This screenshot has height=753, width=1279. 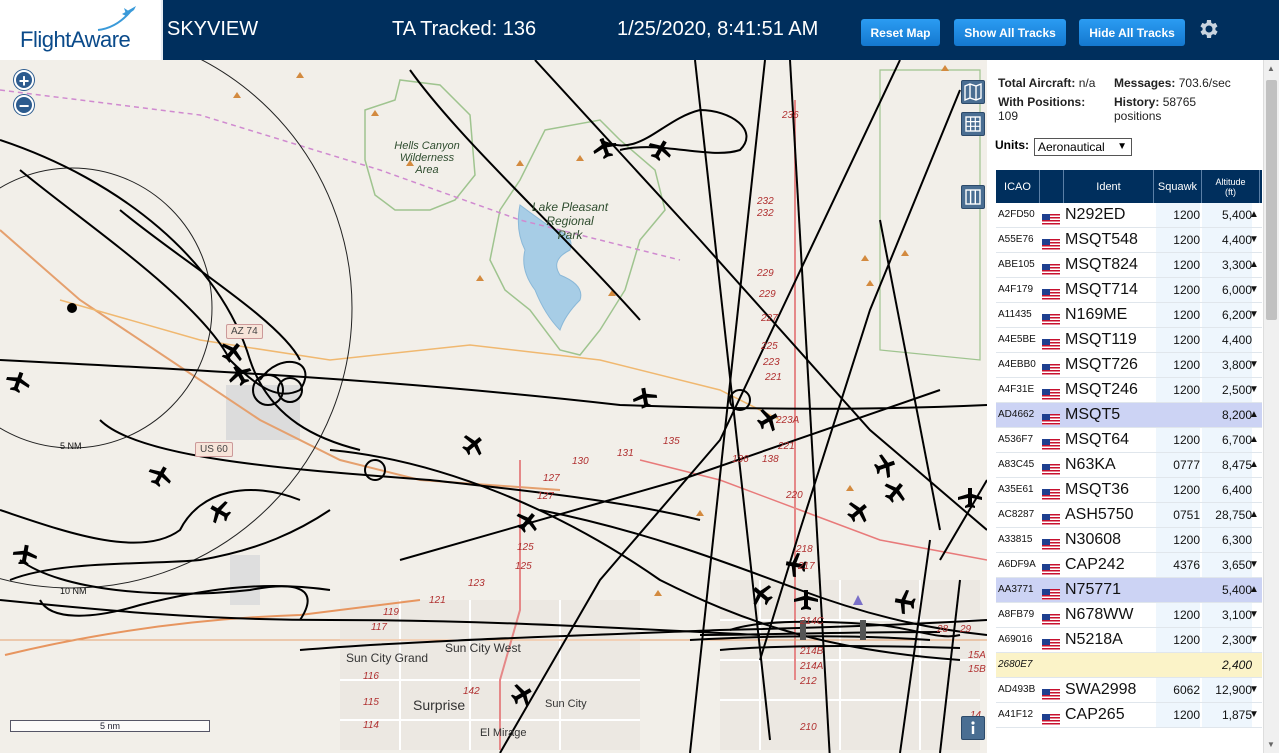 What do you see at coordinates (788, 420) in the screenshot?
I see `road-number: 223A` at bounding box center [788, 420].